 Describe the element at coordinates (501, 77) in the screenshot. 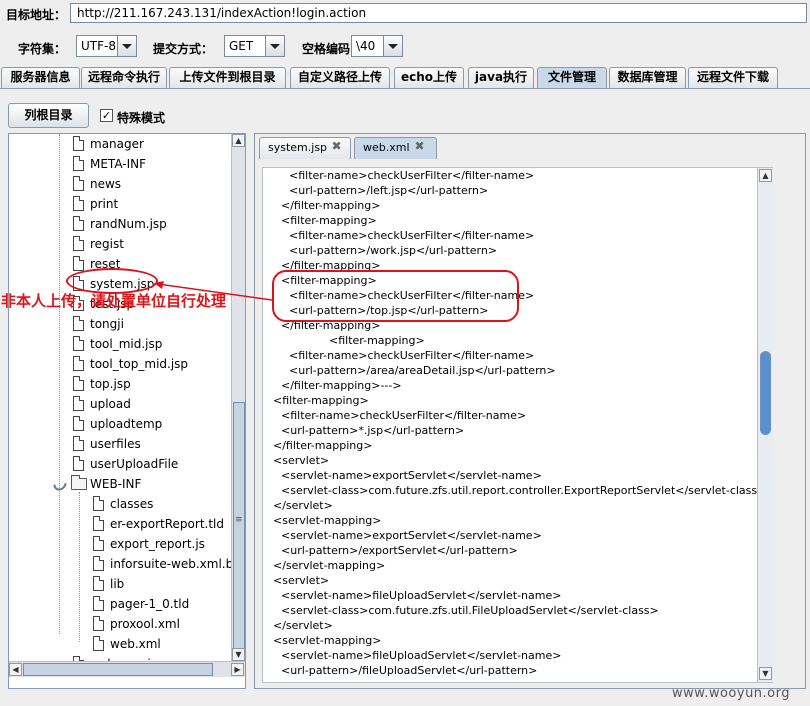

I see `tab-java-exec: java执行` at that location.